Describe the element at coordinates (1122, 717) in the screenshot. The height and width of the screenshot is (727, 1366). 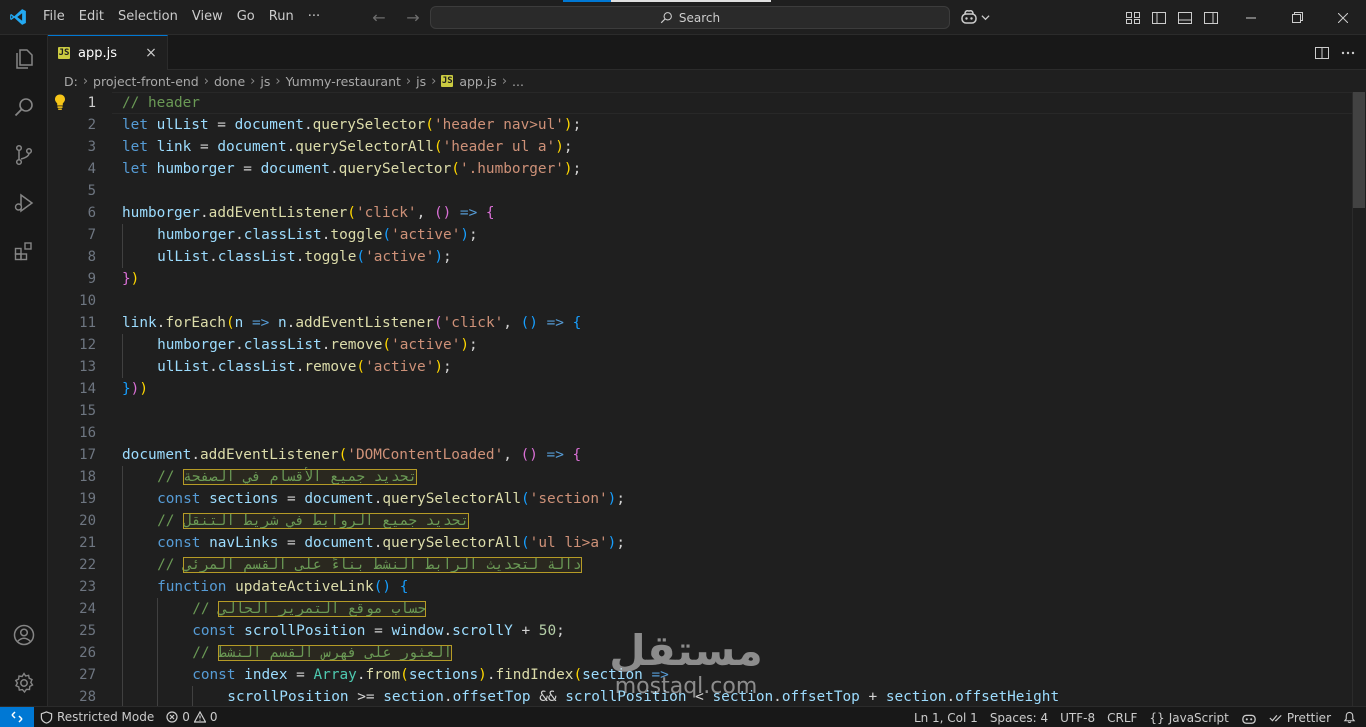
I see `end-of-line-sequence: CRLF` at that location.